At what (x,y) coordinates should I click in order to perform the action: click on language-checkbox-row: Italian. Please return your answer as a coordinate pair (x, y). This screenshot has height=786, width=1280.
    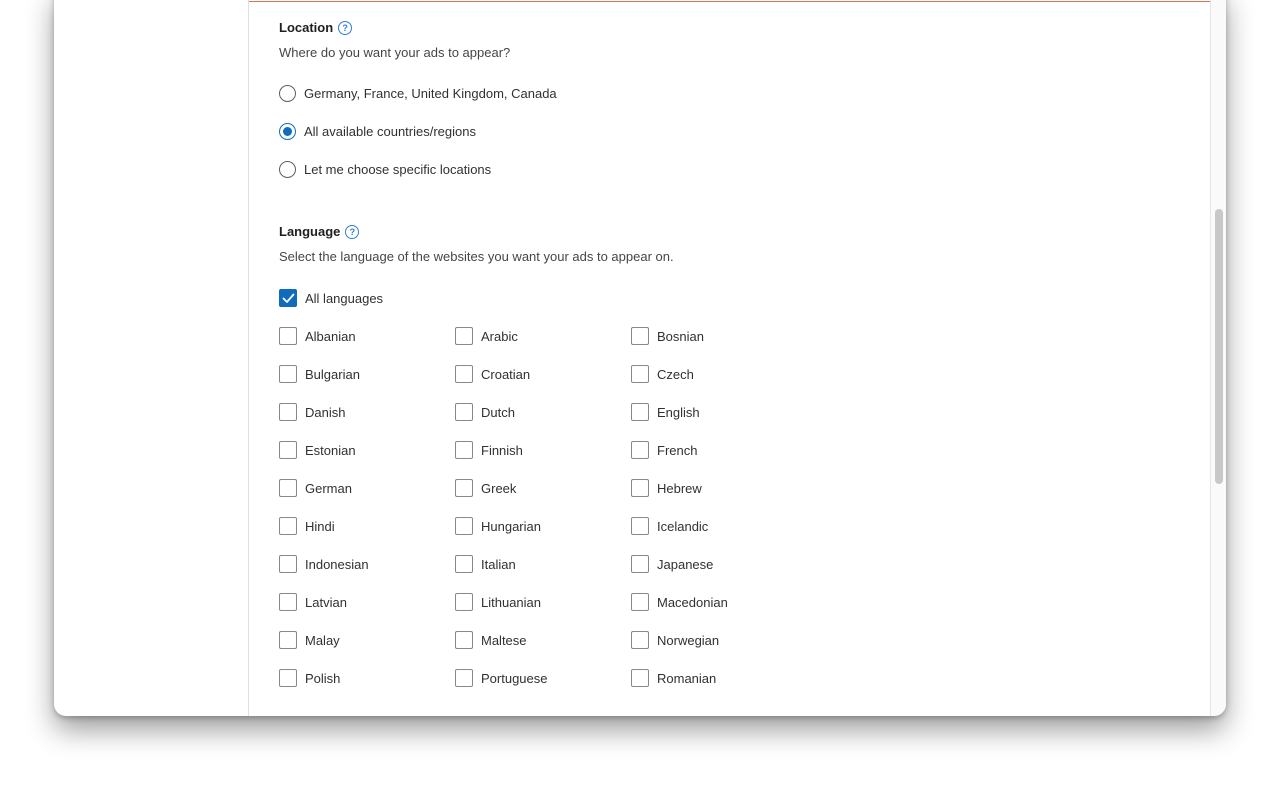
    Looking at the image, I should click on (485, 564).